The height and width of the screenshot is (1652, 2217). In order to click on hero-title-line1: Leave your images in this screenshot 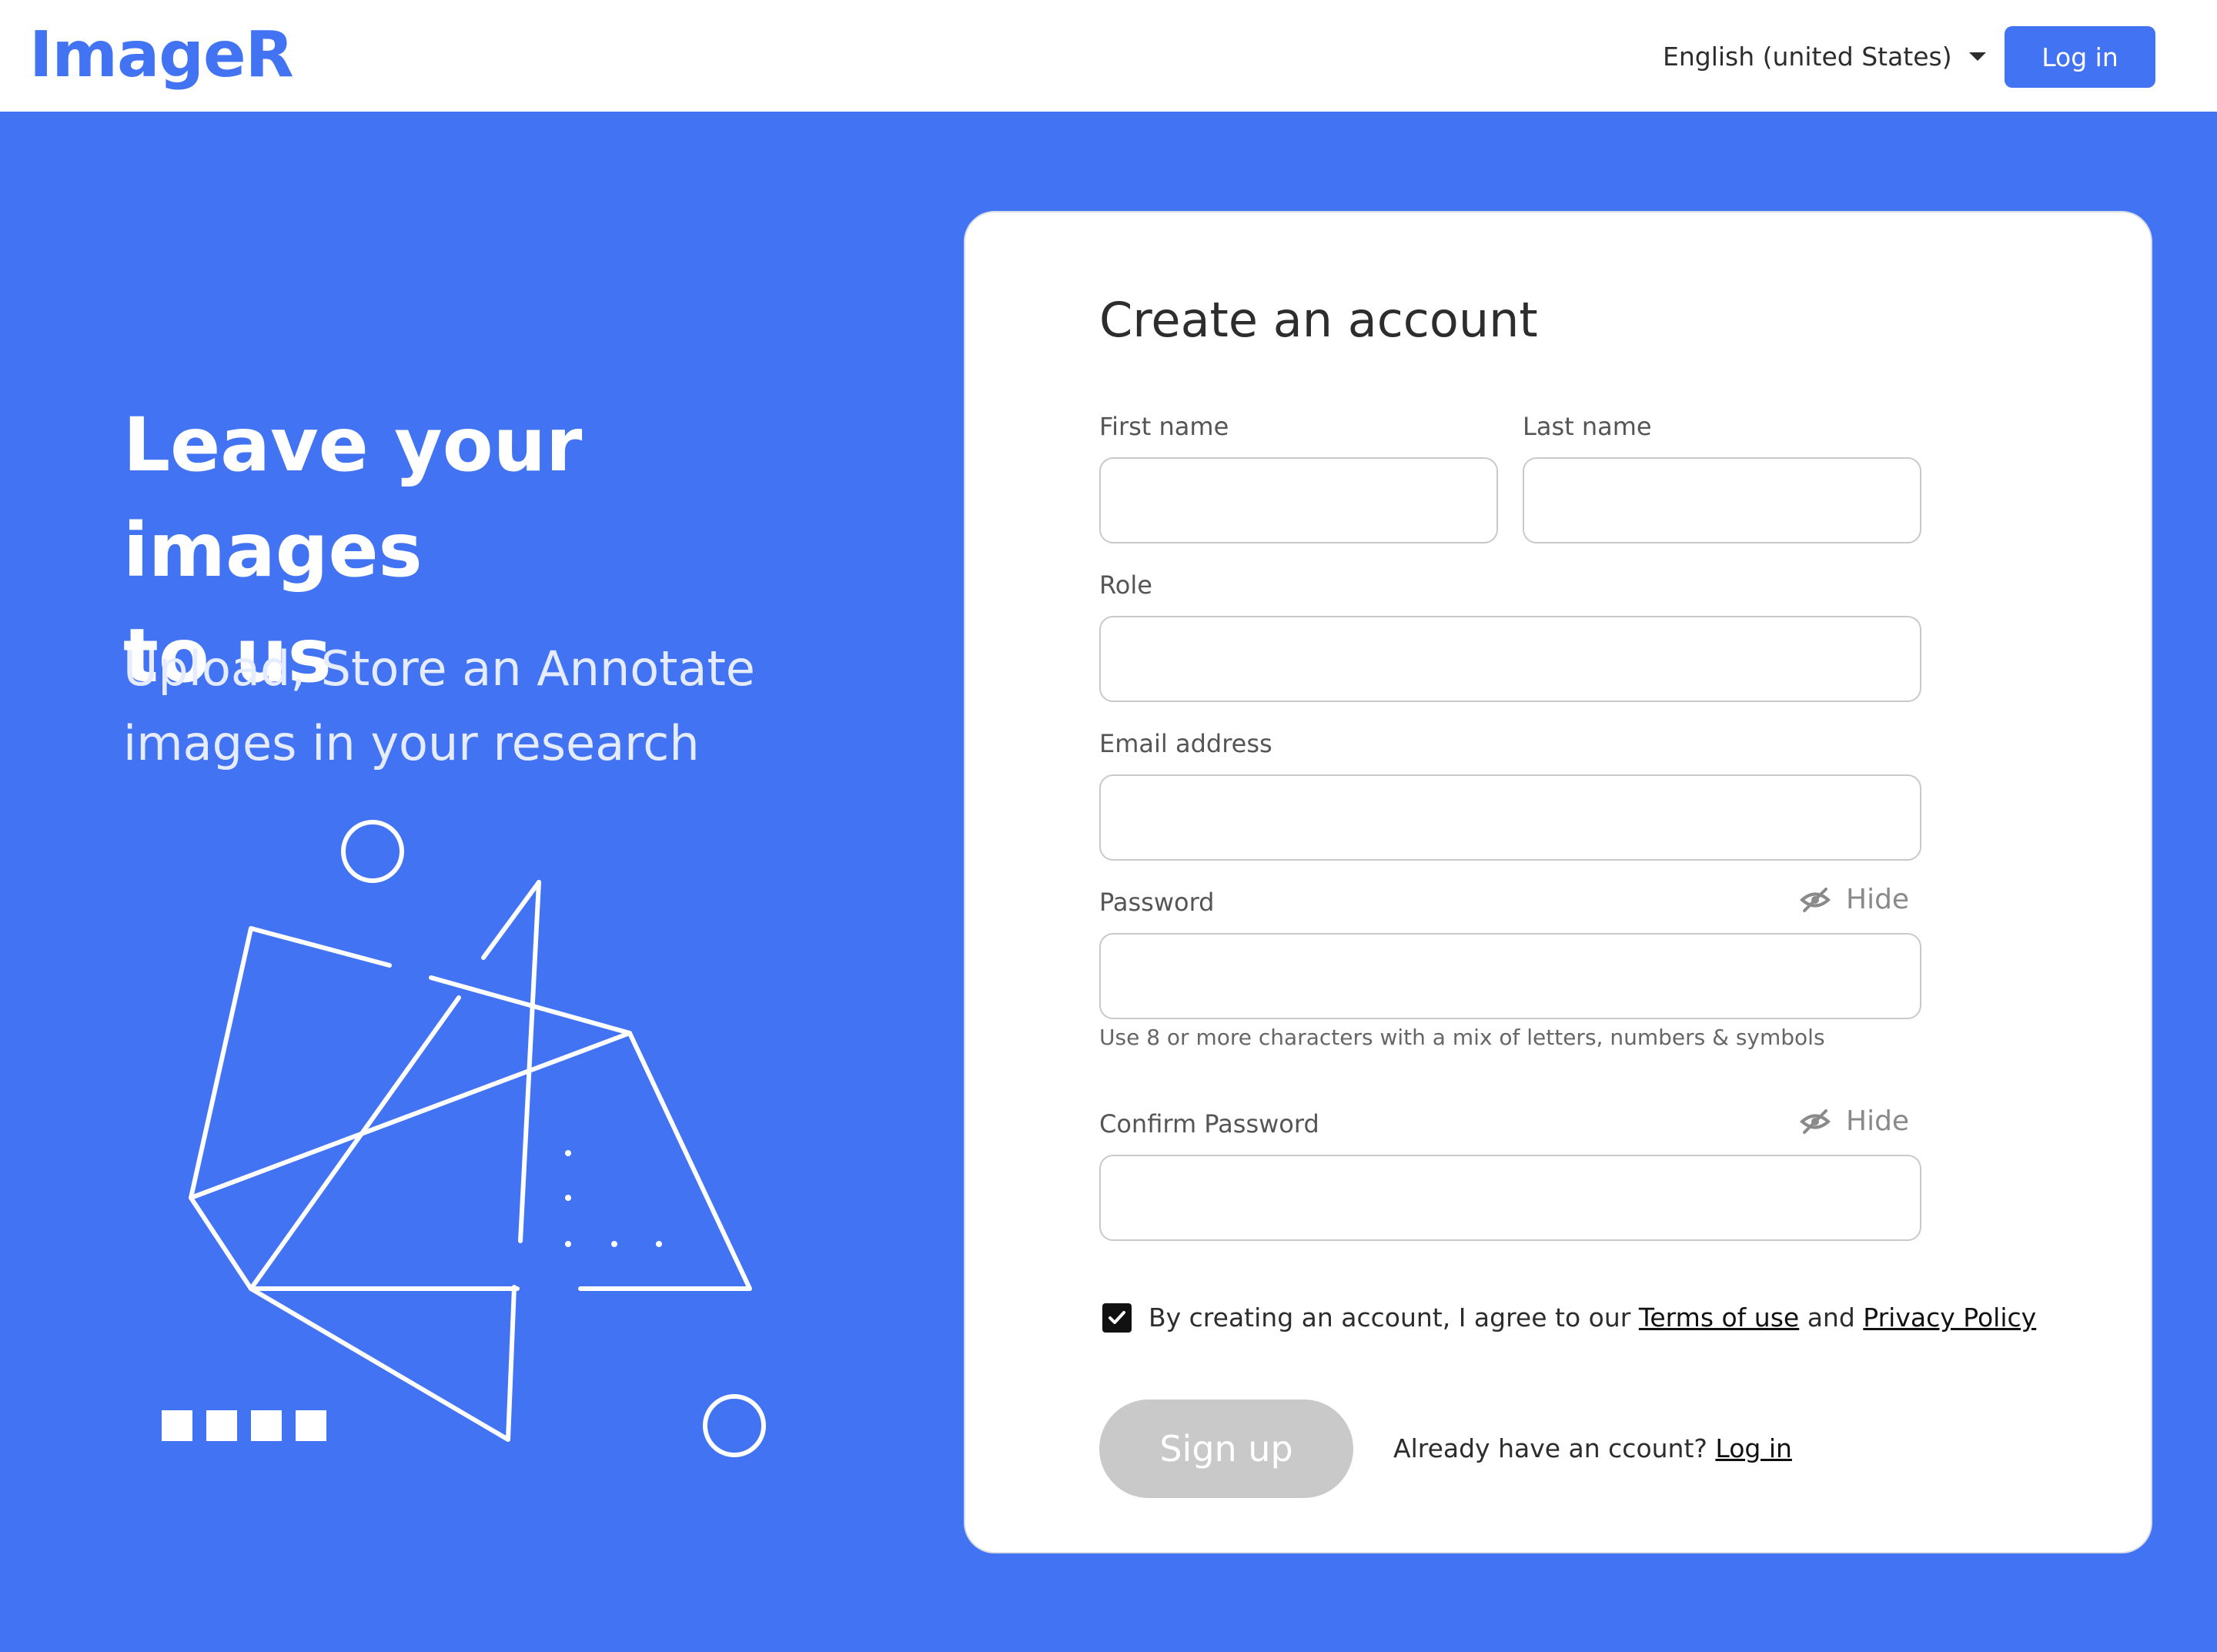, I will do `click(353, 498)`.